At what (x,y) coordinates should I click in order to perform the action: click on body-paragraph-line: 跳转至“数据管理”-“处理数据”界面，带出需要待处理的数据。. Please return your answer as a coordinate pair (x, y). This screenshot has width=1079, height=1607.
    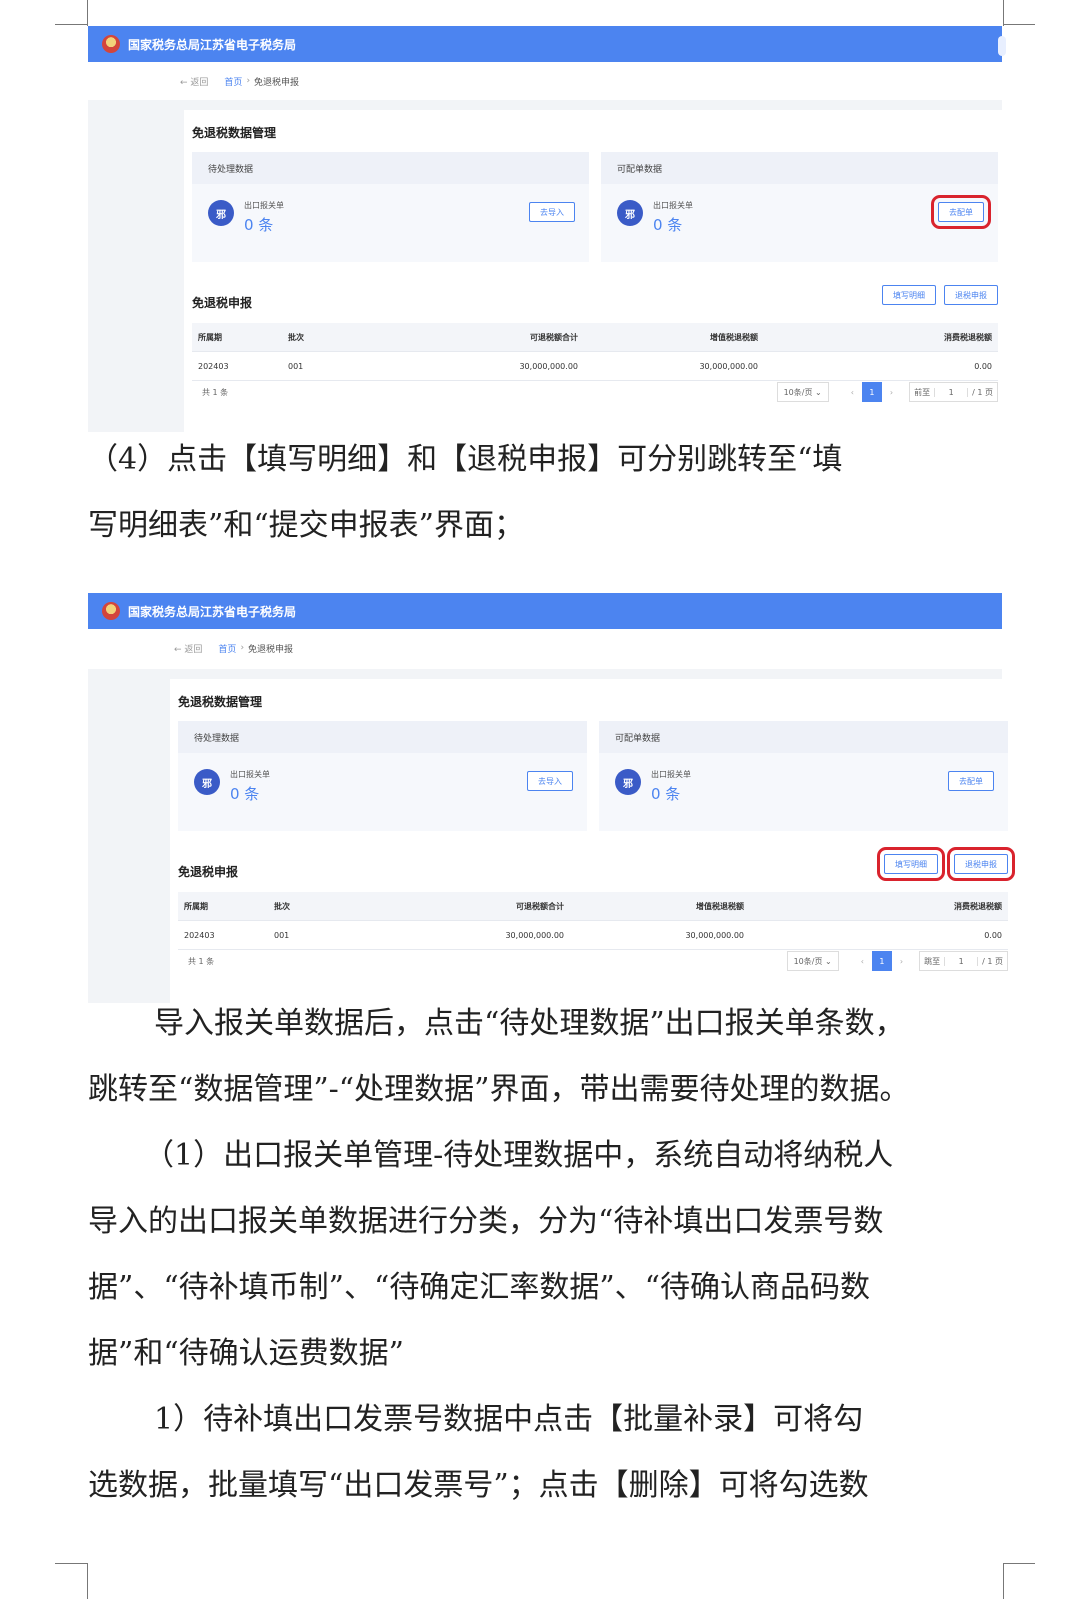
    Looking at the image, I should click on (499, 1089).